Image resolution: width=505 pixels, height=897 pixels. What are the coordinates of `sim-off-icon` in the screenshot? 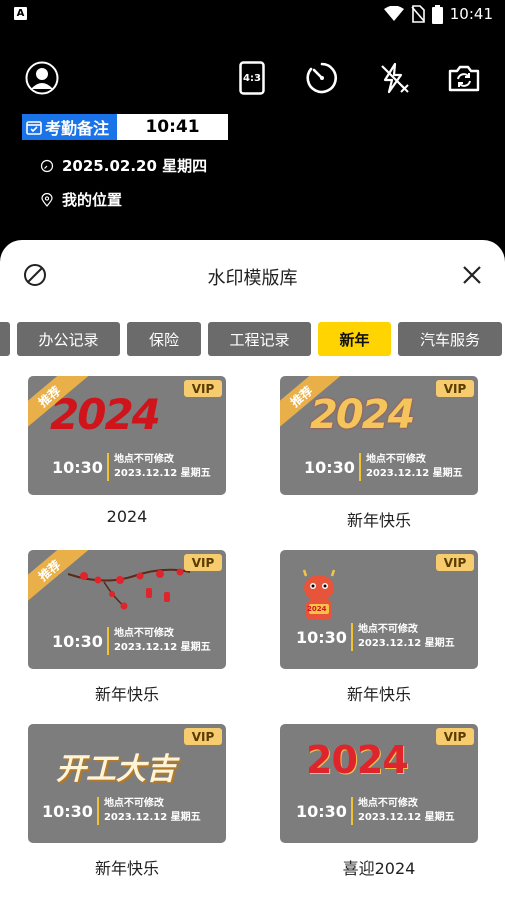 It's located at (418, 14).